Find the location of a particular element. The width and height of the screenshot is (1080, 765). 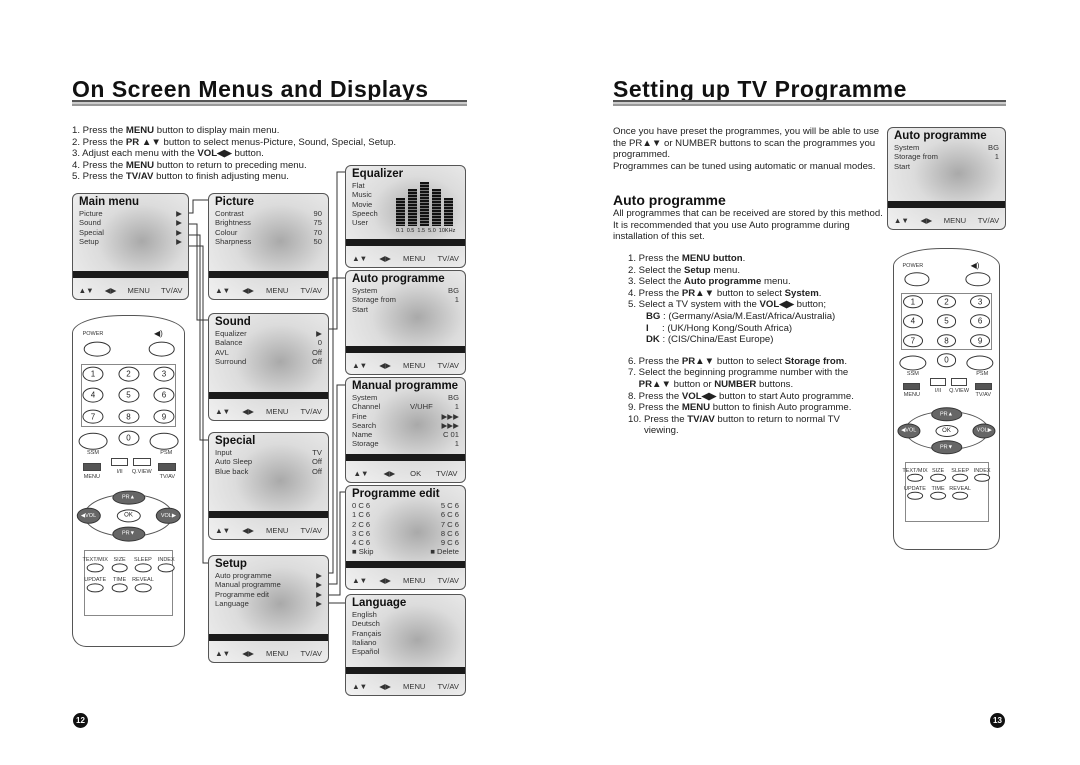

menu-row: English is located at coordinates (405, 614).